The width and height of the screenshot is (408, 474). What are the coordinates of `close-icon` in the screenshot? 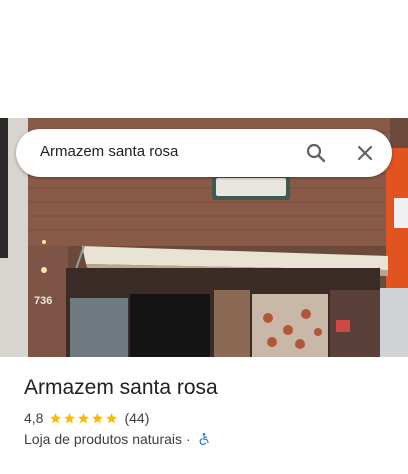 It's located at (365, 153).